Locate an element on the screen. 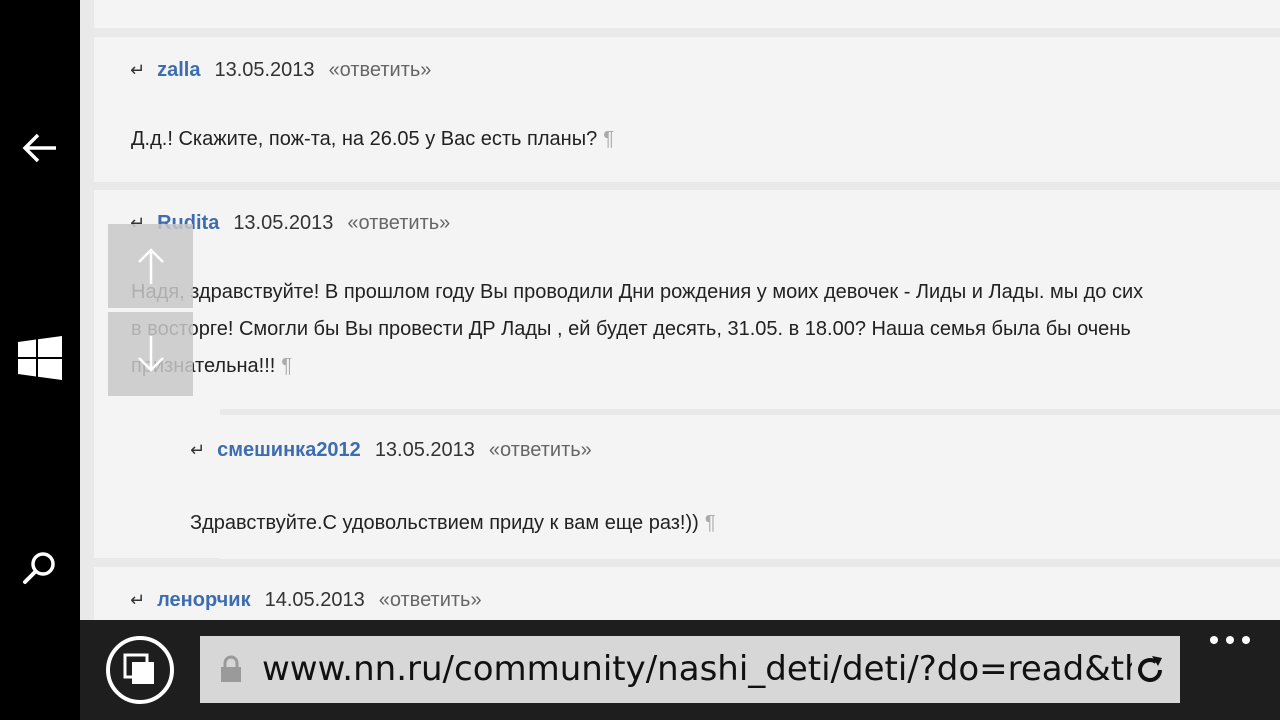 The image size is (1280, 720). search-button is located at coordinates (40, 568).